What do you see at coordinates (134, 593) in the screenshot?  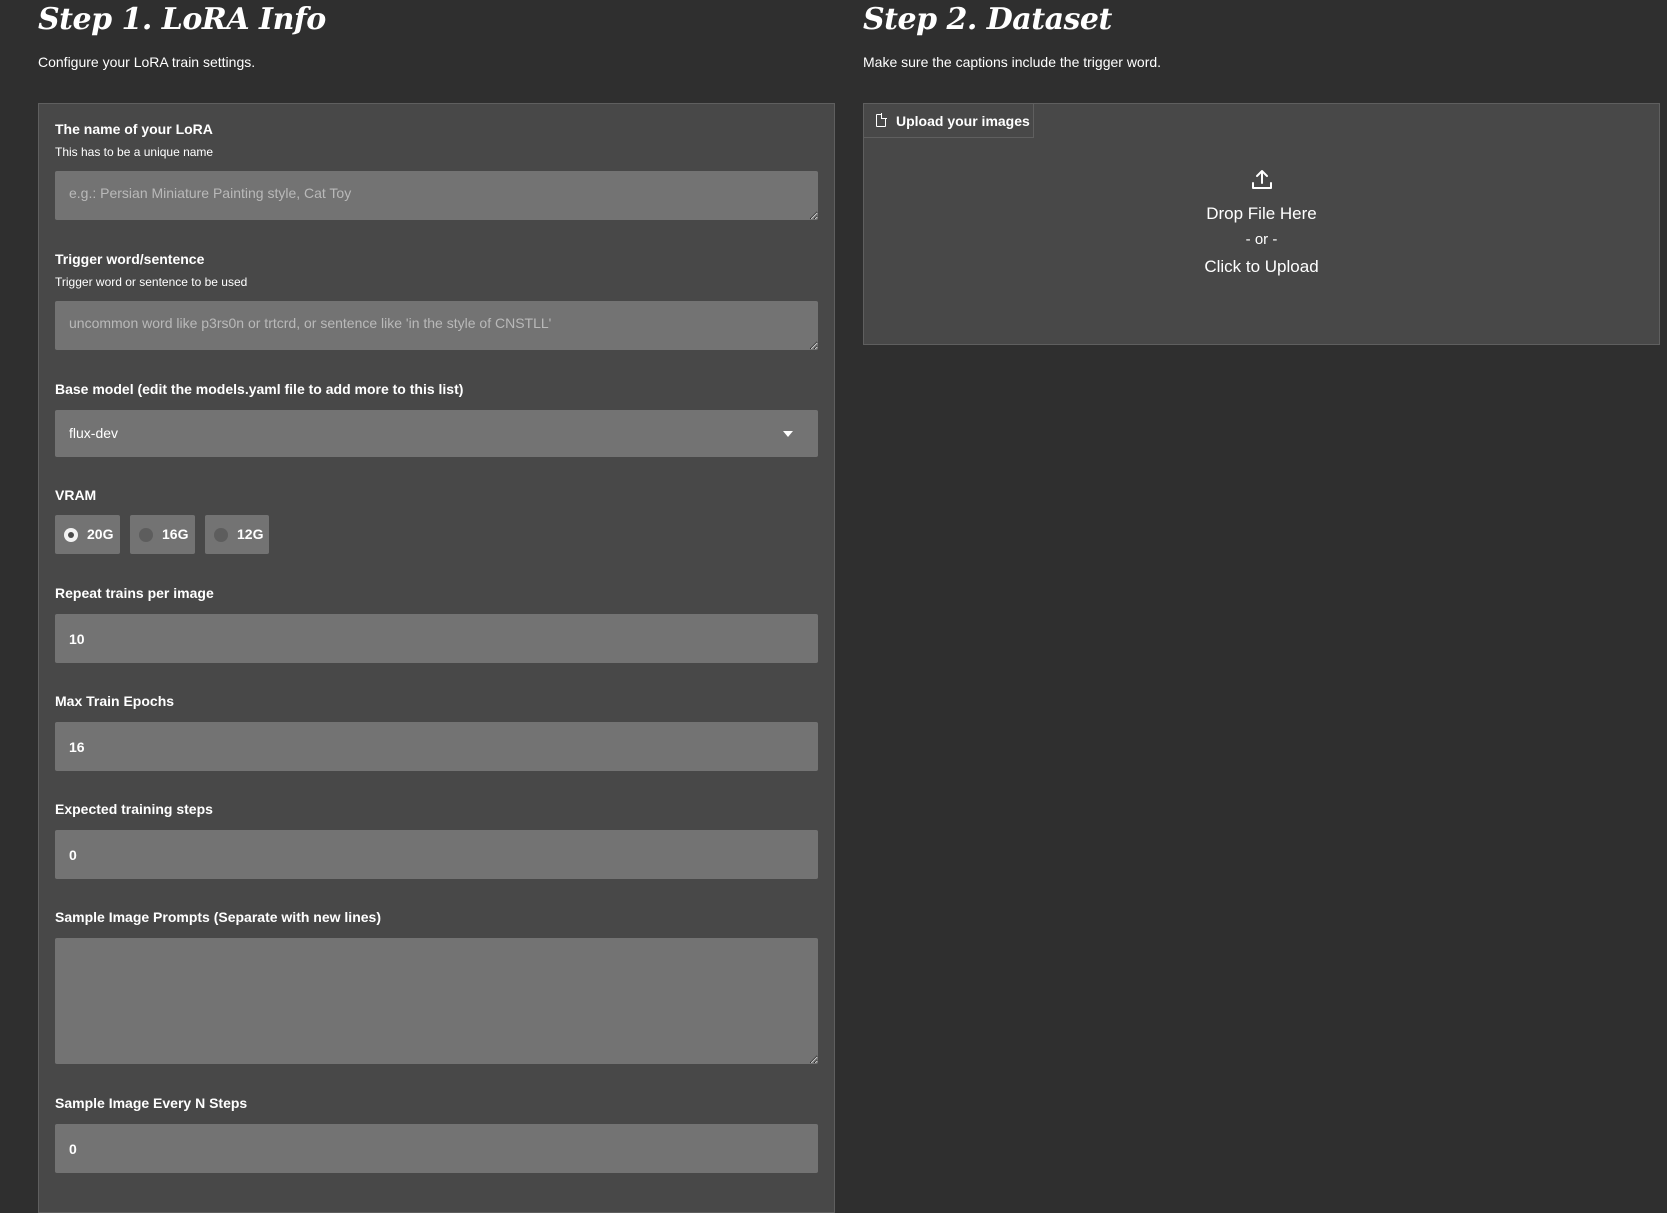 I see `repeats-label: Repeat trains per image` at bounding box center [134, 593].